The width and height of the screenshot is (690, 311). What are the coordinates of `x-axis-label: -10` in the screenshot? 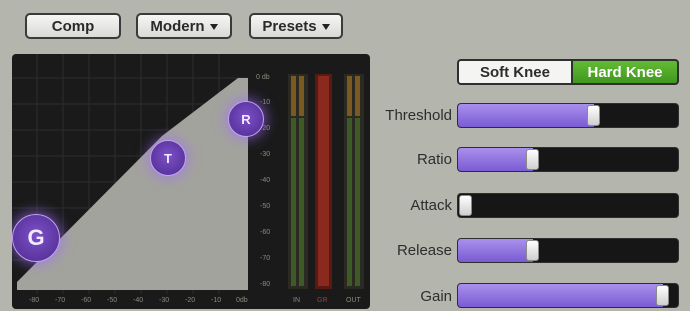 It's located at (216, 300).